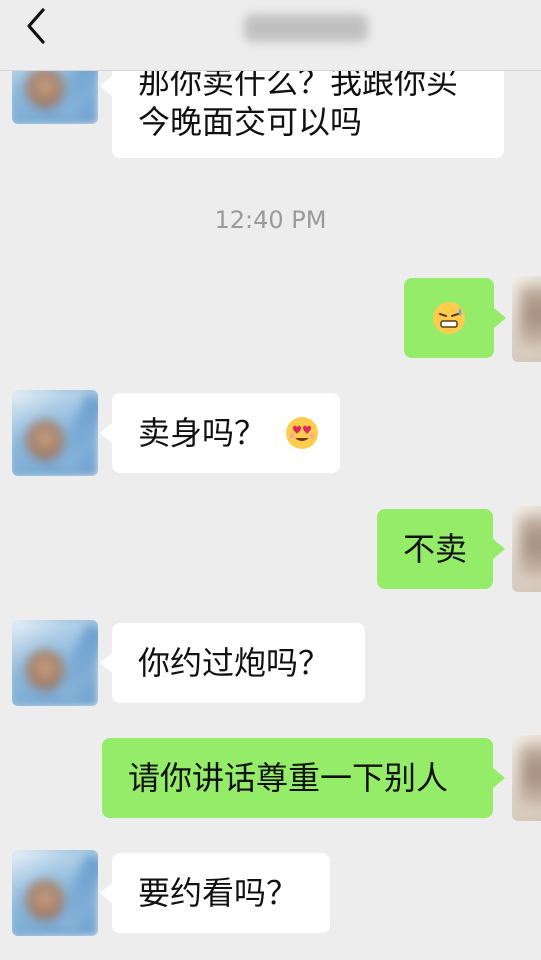  I want to click on message-bubble-outgoing: 请你讲话尊重一下别人, so click(303, 778).